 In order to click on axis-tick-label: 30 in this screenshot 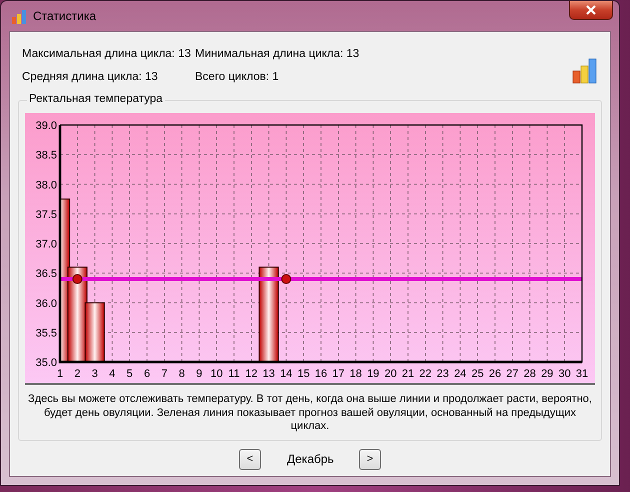, I will do `click(564, 374)`.